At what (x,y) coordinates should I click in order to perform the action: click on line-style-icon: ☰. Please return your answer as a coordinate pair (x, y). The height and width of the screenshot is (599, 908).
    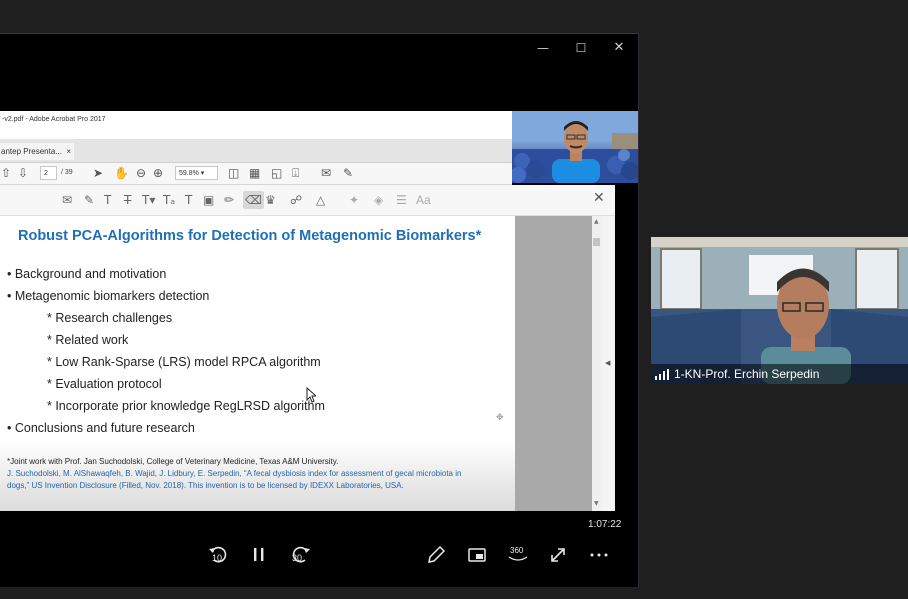
    Looking at the image, I should click on (401, 200).